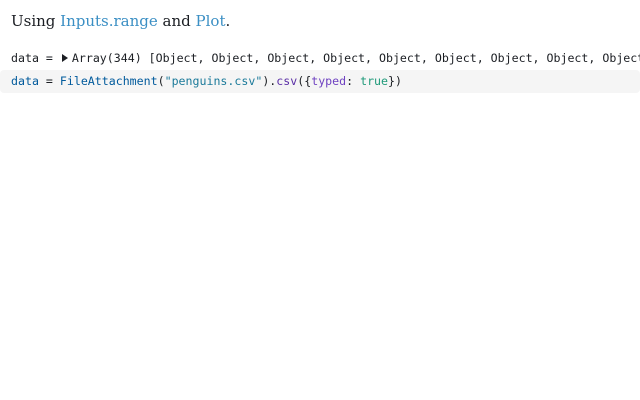  I want to click on intro-paragraph: Using Inputs.range and Plot., so click(120, 21).